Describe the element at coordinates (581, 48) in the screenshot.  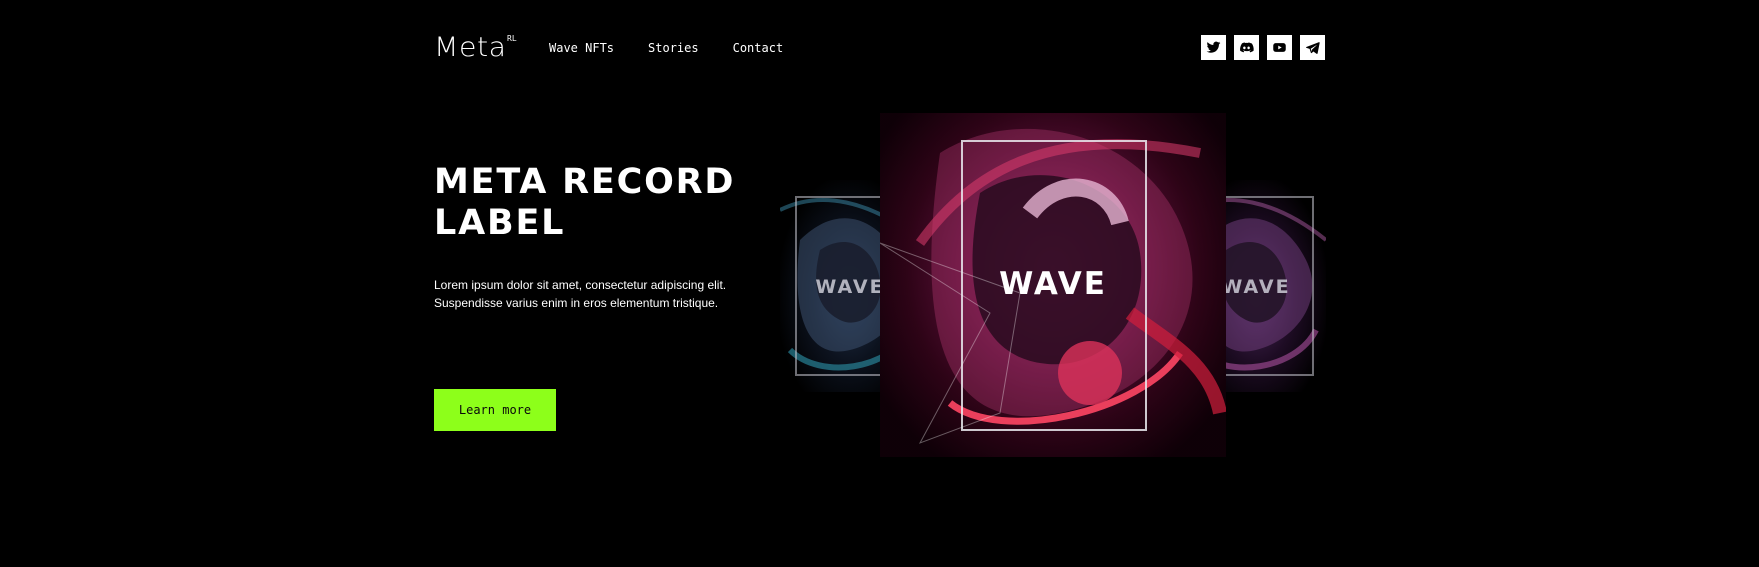
I see `nav-link-wave-nfts: Wave NFTs` at that location.